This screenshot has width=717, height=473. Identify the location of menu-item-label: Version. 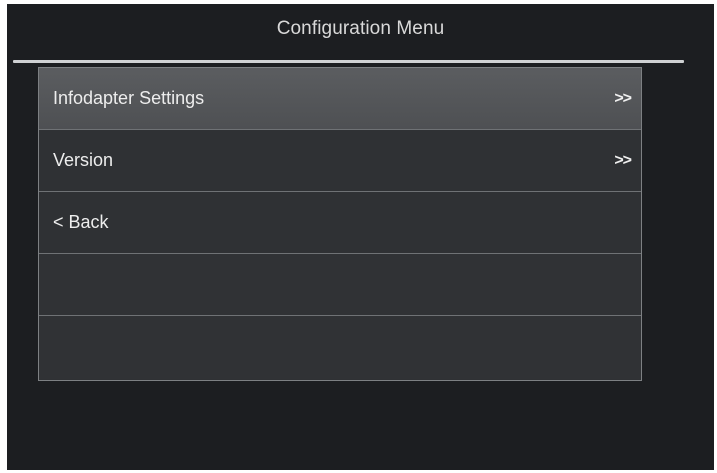
(83, 160).